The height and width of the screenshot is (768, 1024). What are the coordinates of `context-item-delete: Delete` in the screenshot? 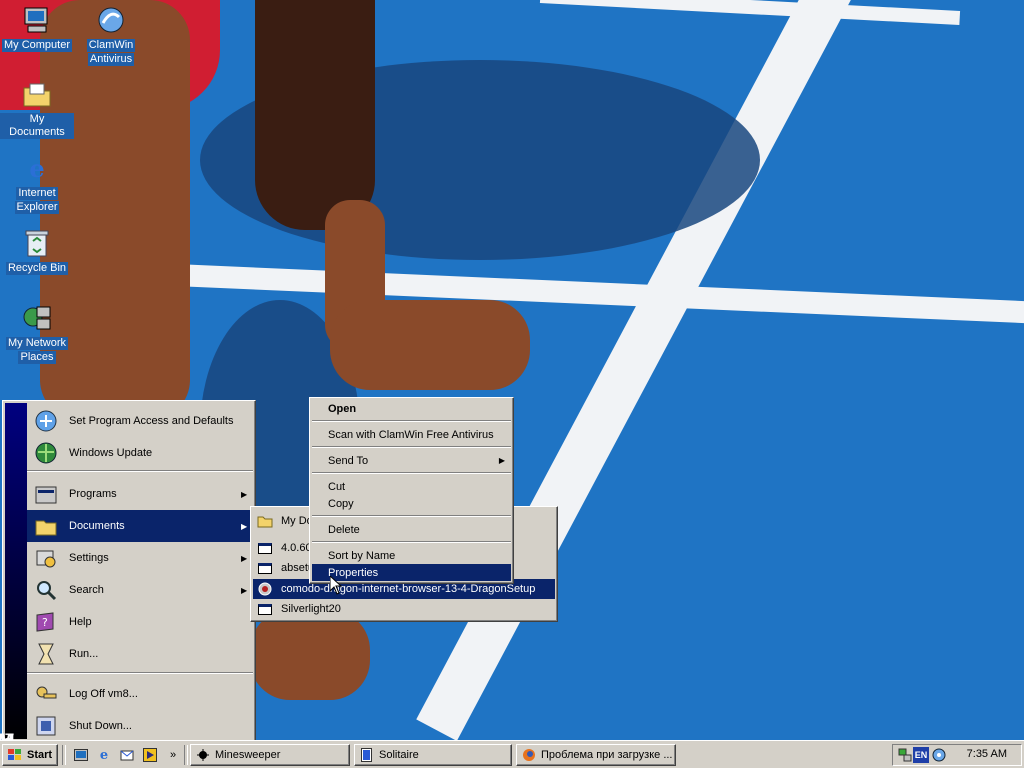 It's located at (411, 529).